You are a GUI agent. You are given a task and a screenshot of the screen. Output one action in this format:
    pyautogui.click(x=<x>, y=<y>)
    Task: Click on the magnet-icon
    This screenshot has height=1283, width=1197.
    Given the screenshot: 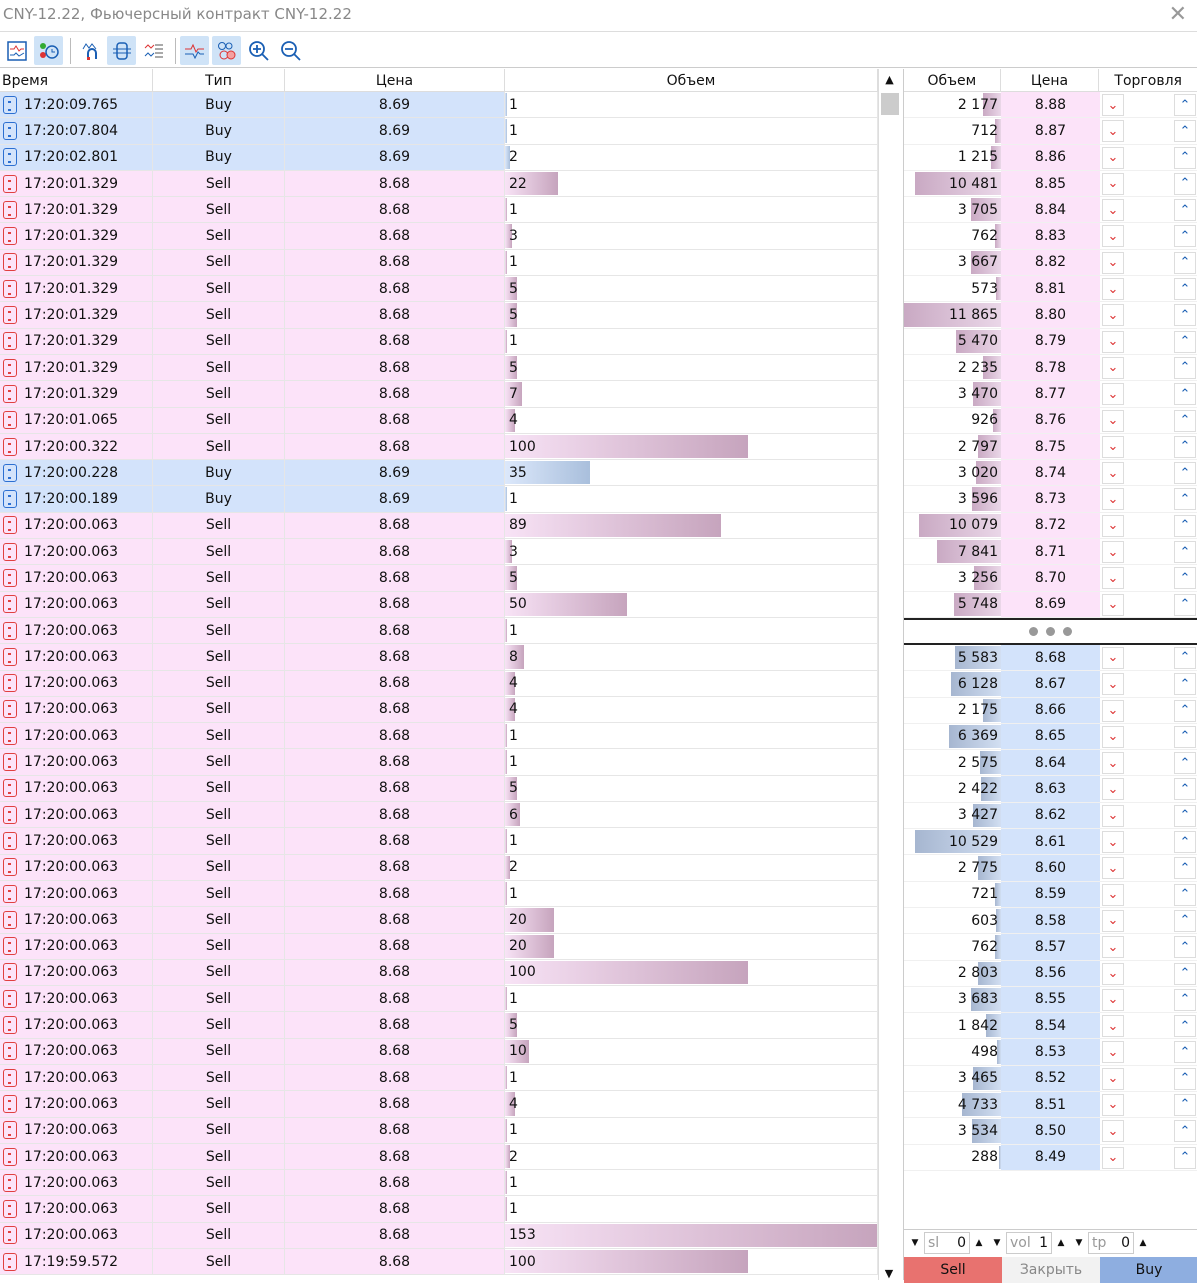 What is the action you would take?
    pyautogui.click(x=89, y=50)
    